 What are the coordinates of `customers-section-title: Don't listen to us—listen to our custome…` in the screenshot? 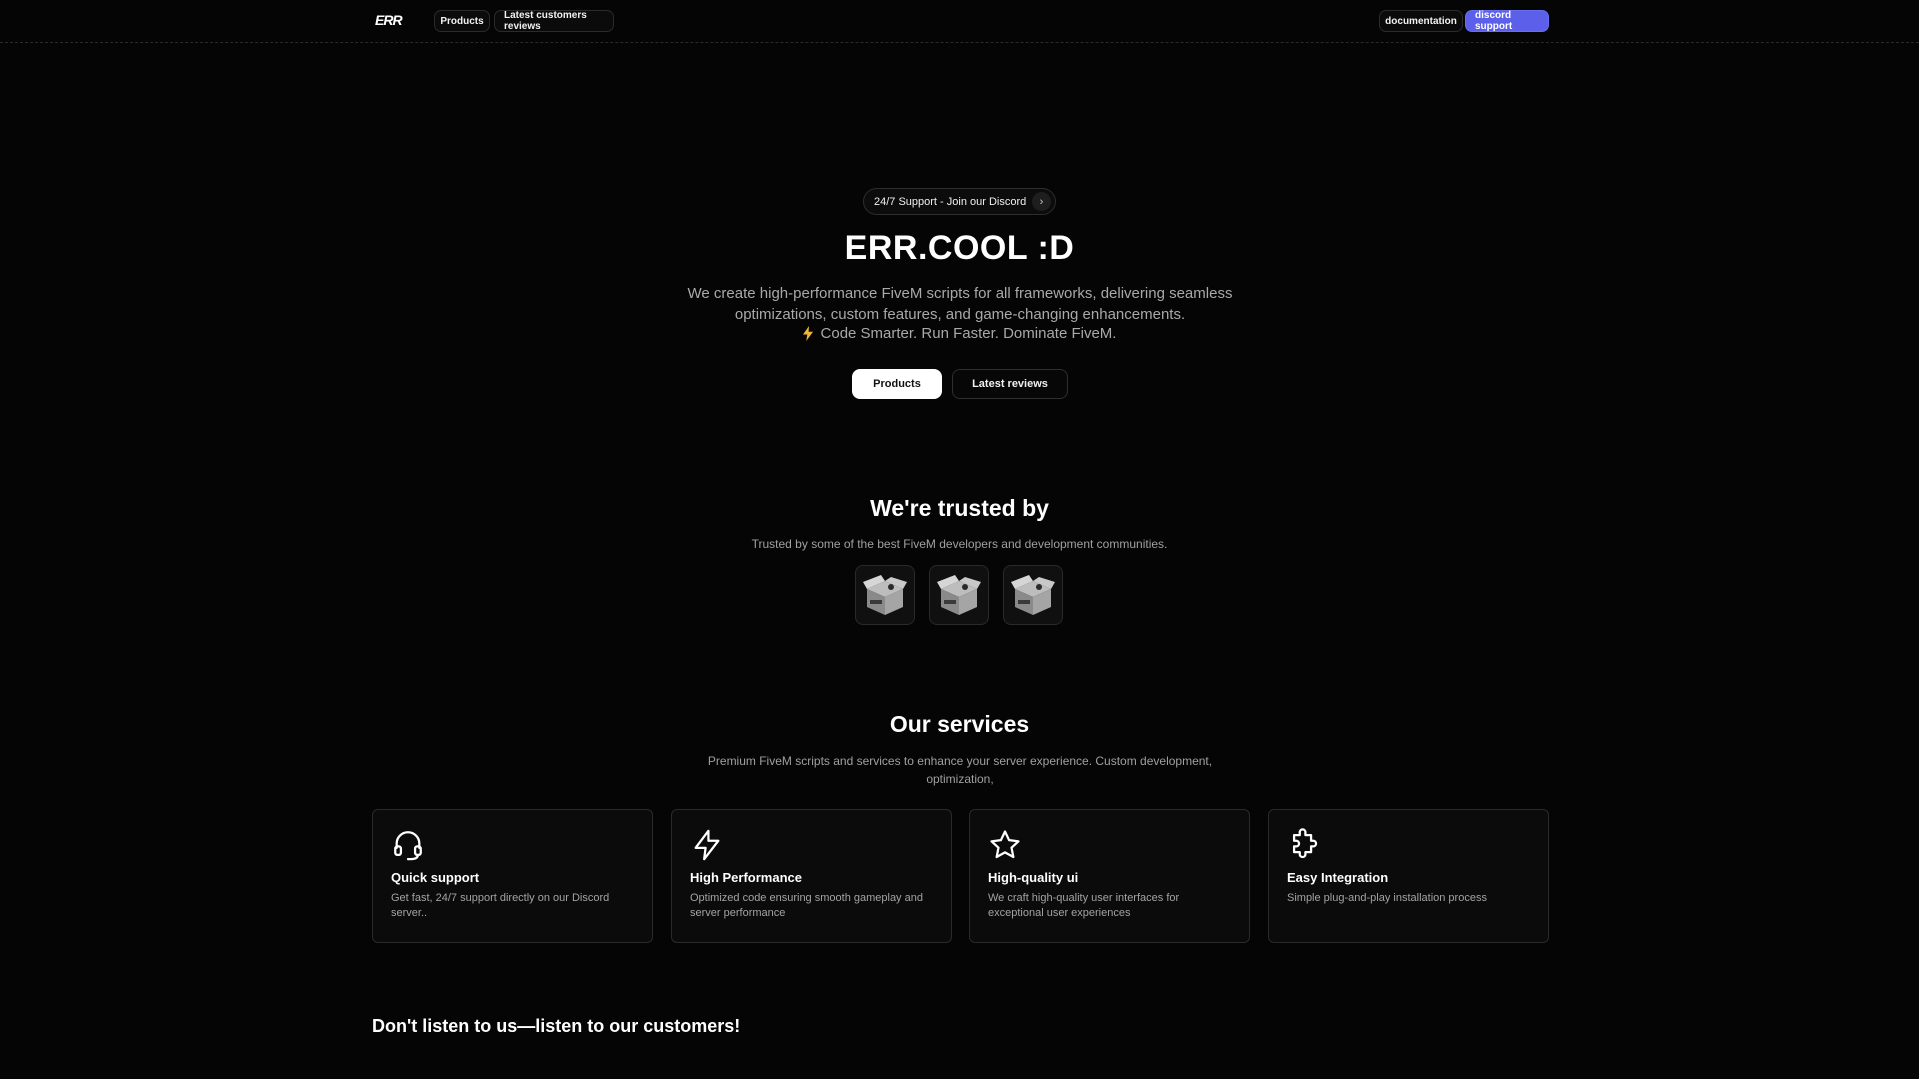 It's located at (556, 1026).